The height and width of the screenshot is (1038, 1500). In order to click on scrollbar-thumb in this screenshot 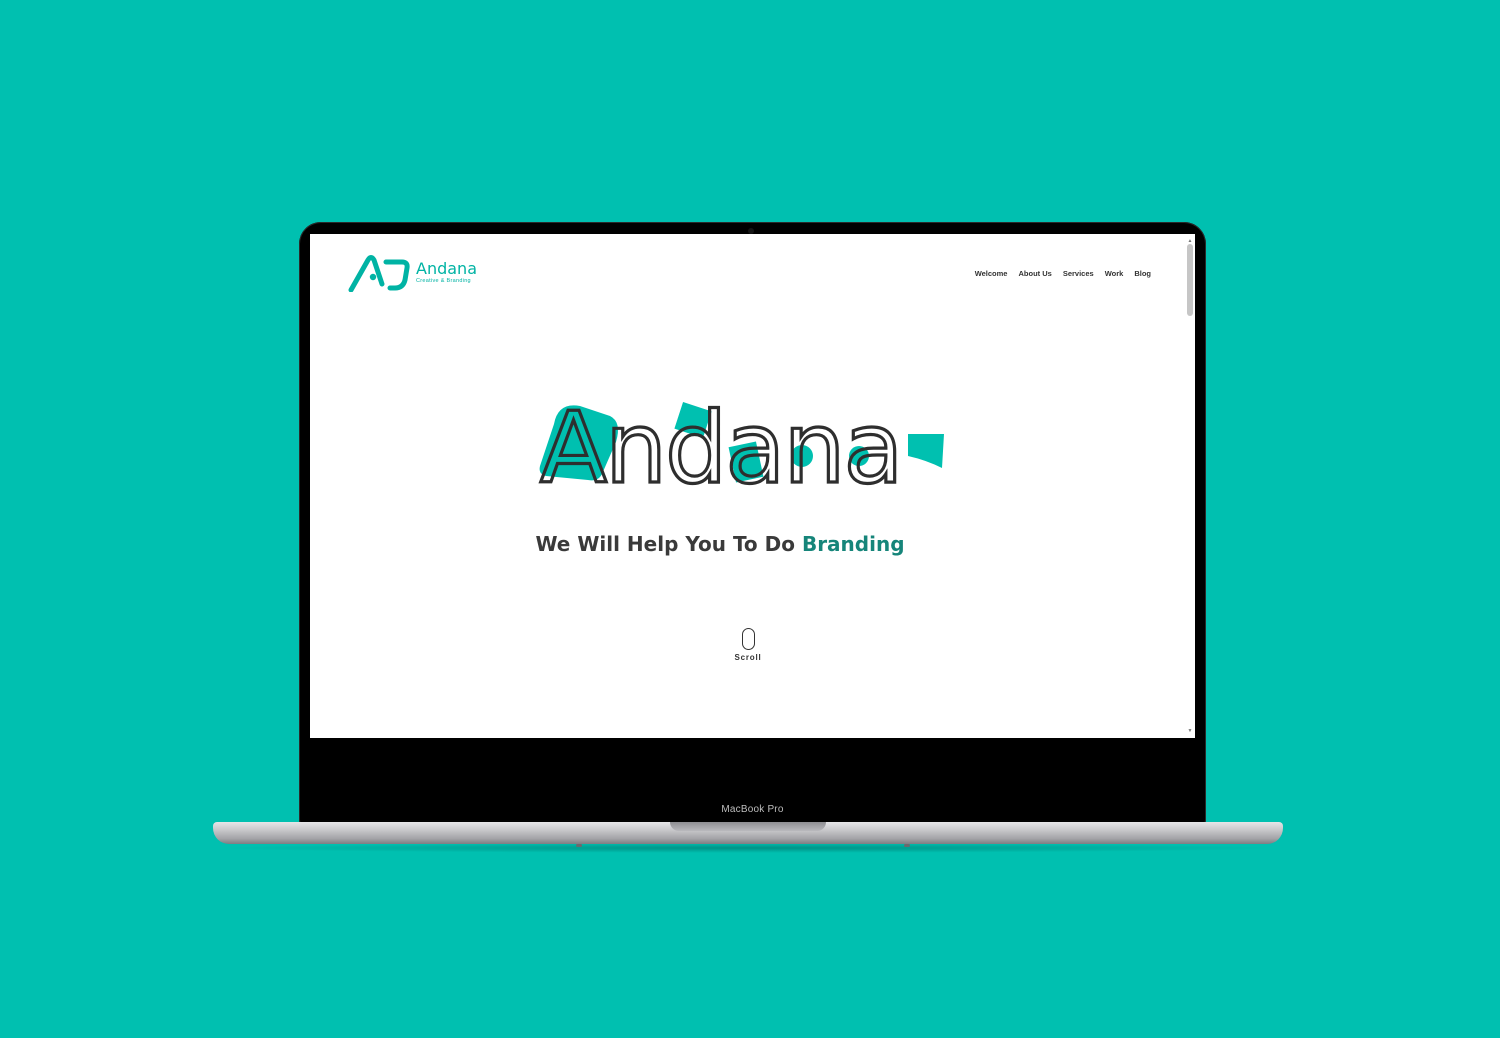, I will do `click(1190, 280)`.